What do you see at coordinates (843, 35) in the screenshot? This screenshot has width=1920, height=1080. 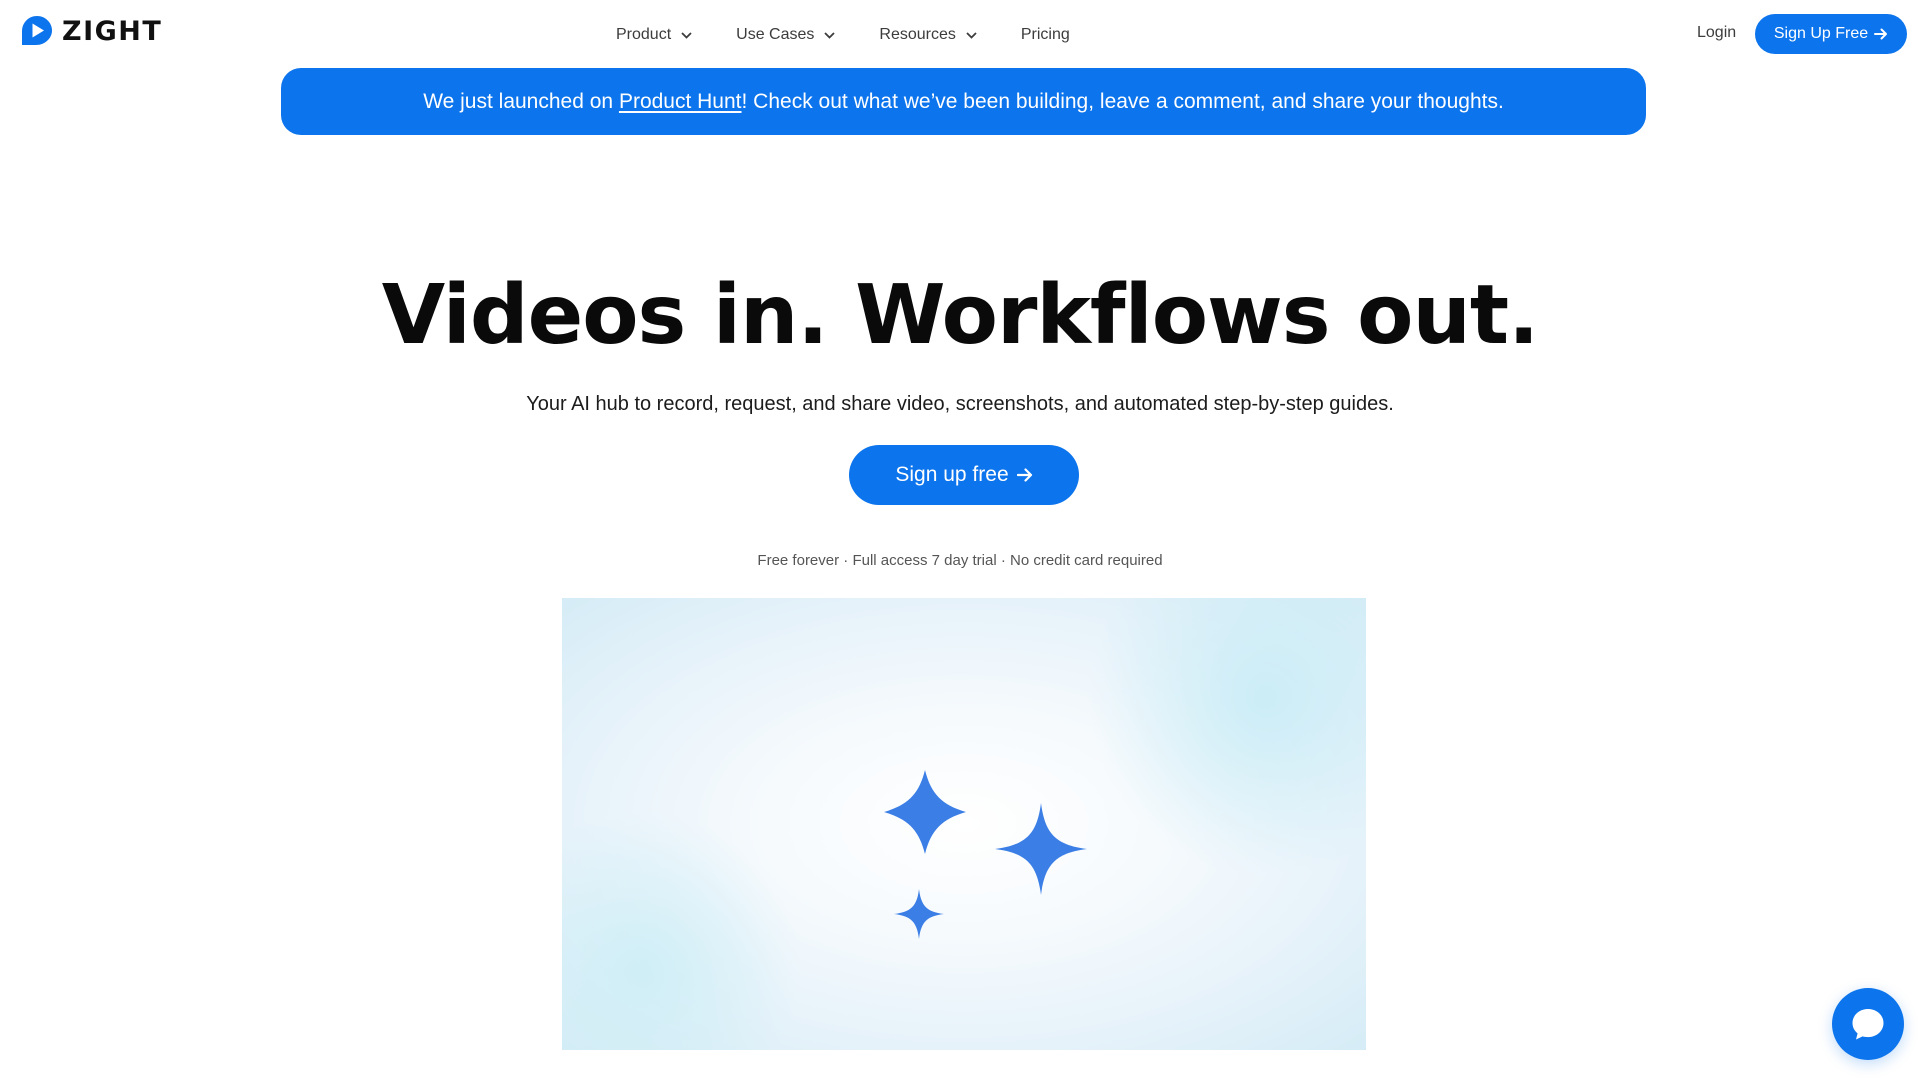 I see `main-nav: Product Use Cases Resources Pricing` at bounding box center [843, 35].